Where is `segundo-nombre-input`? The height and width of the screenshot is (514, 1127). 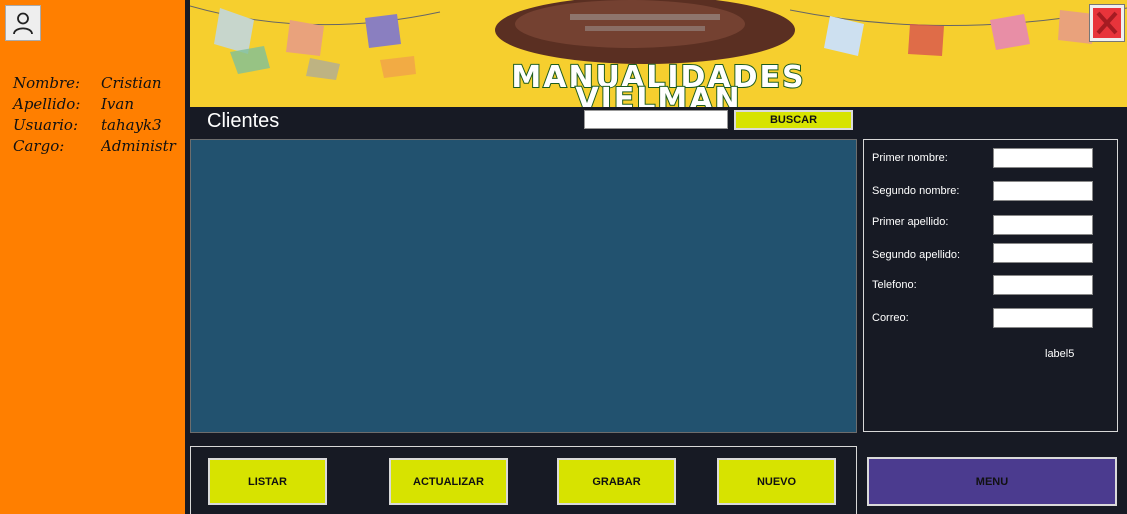
segundo-nombre-input is located at coordinates (1043, 191).